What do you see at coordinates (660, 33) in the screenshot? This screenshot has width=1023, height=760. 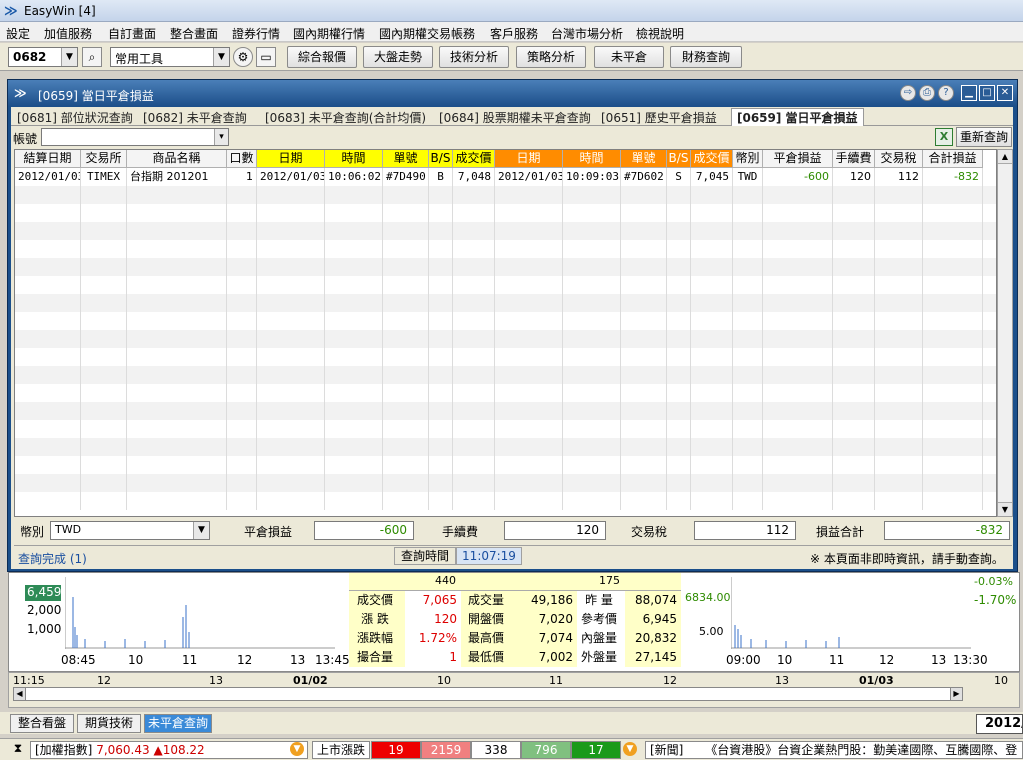 I see `menu-item-help: 檢視說明` at bounding box center [660, 33].